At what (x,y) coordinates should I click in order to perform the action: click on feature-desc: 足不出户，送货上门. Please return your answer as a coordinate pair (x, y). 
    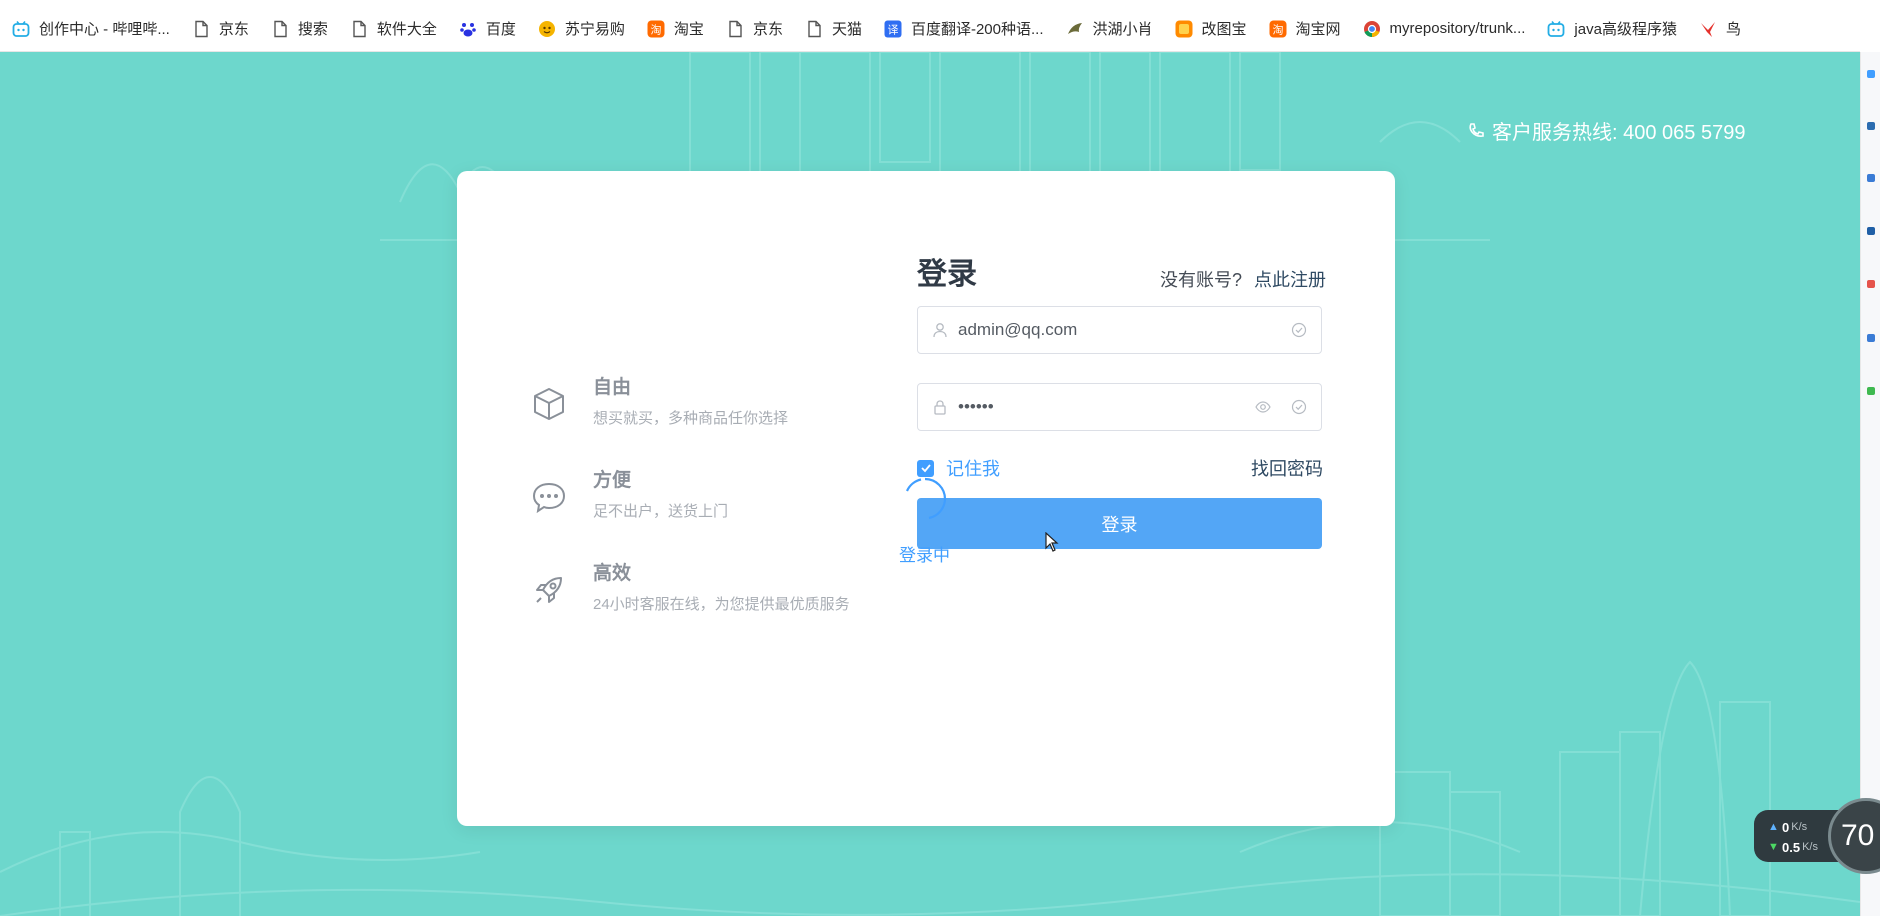
    Looking at the image, I should click on (661, 511).